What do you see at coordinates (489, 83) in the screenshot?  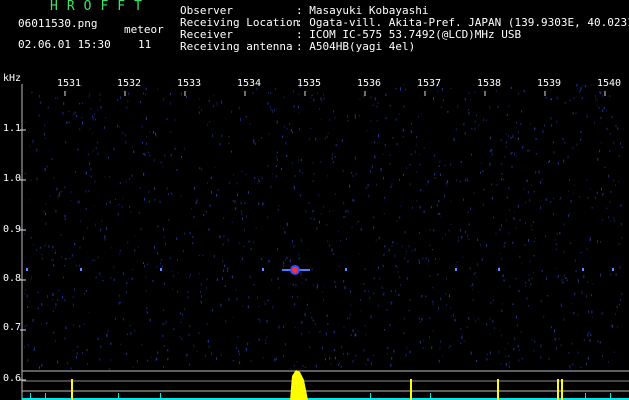 I see `x-tick-label: 1538` at bounding box center [489, 83].